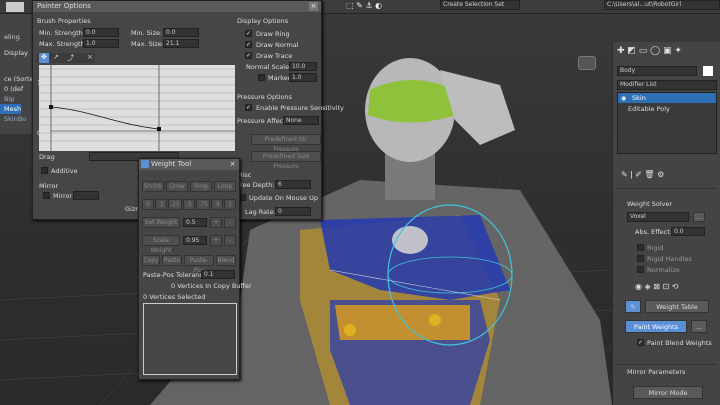  Describe the element at coordinates (195, 240) in the screenshot. I see `scale-weight-field: 0.95` at that location.